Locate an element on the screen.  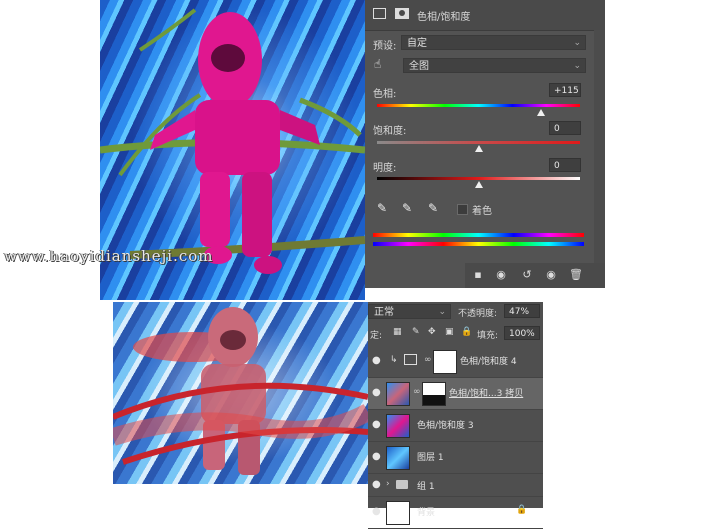
layer-name: 背景 is located at coordinates (426, 513).